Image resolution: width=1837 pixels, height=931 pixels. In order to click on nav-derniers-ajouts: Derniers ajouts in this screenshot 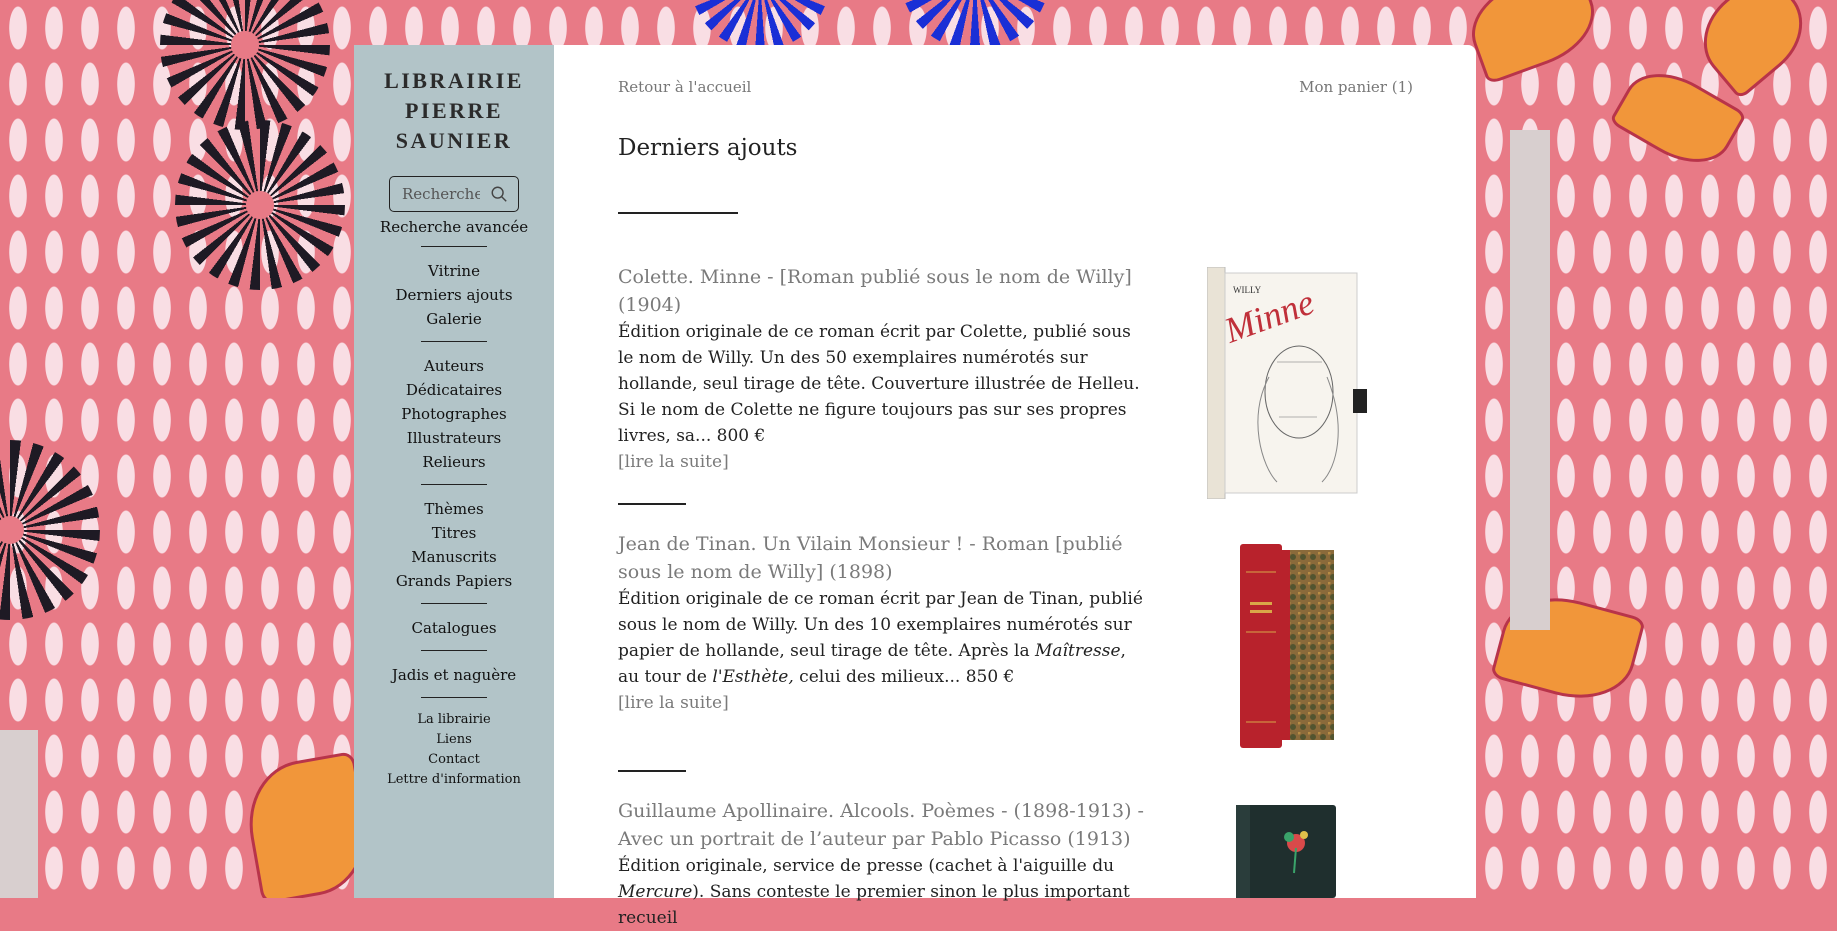, I will do `click(454, 295)`.